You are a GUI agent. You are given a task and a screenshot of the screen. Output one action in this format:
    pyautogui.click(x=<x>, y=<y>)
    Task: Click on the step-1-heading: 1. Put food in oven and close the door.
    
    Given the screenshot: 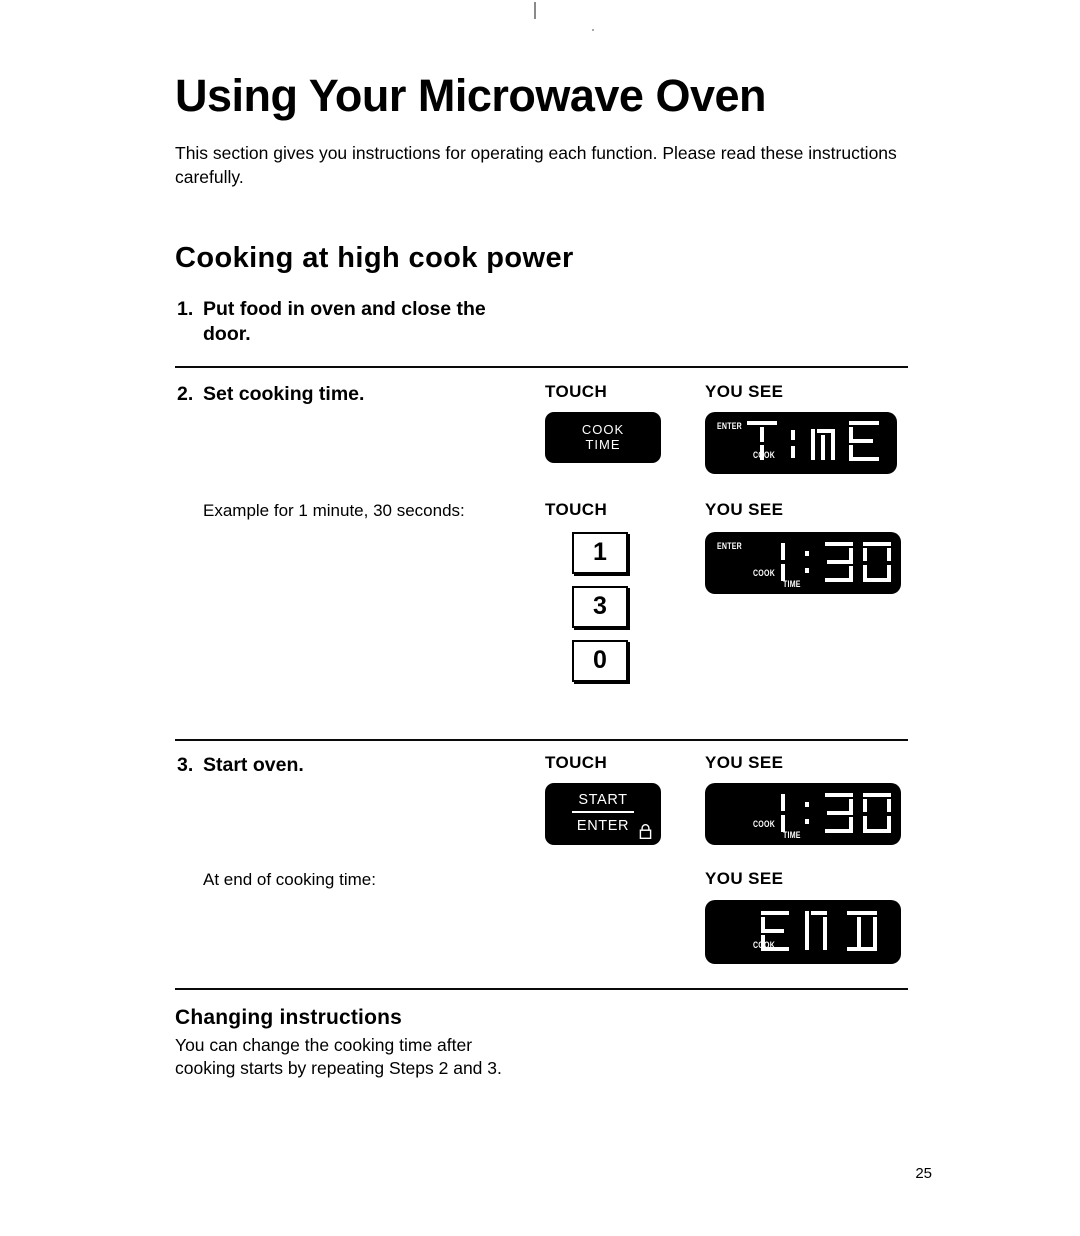 What is the action you would take?
    pyautogui.click(x=360, y=322)
    